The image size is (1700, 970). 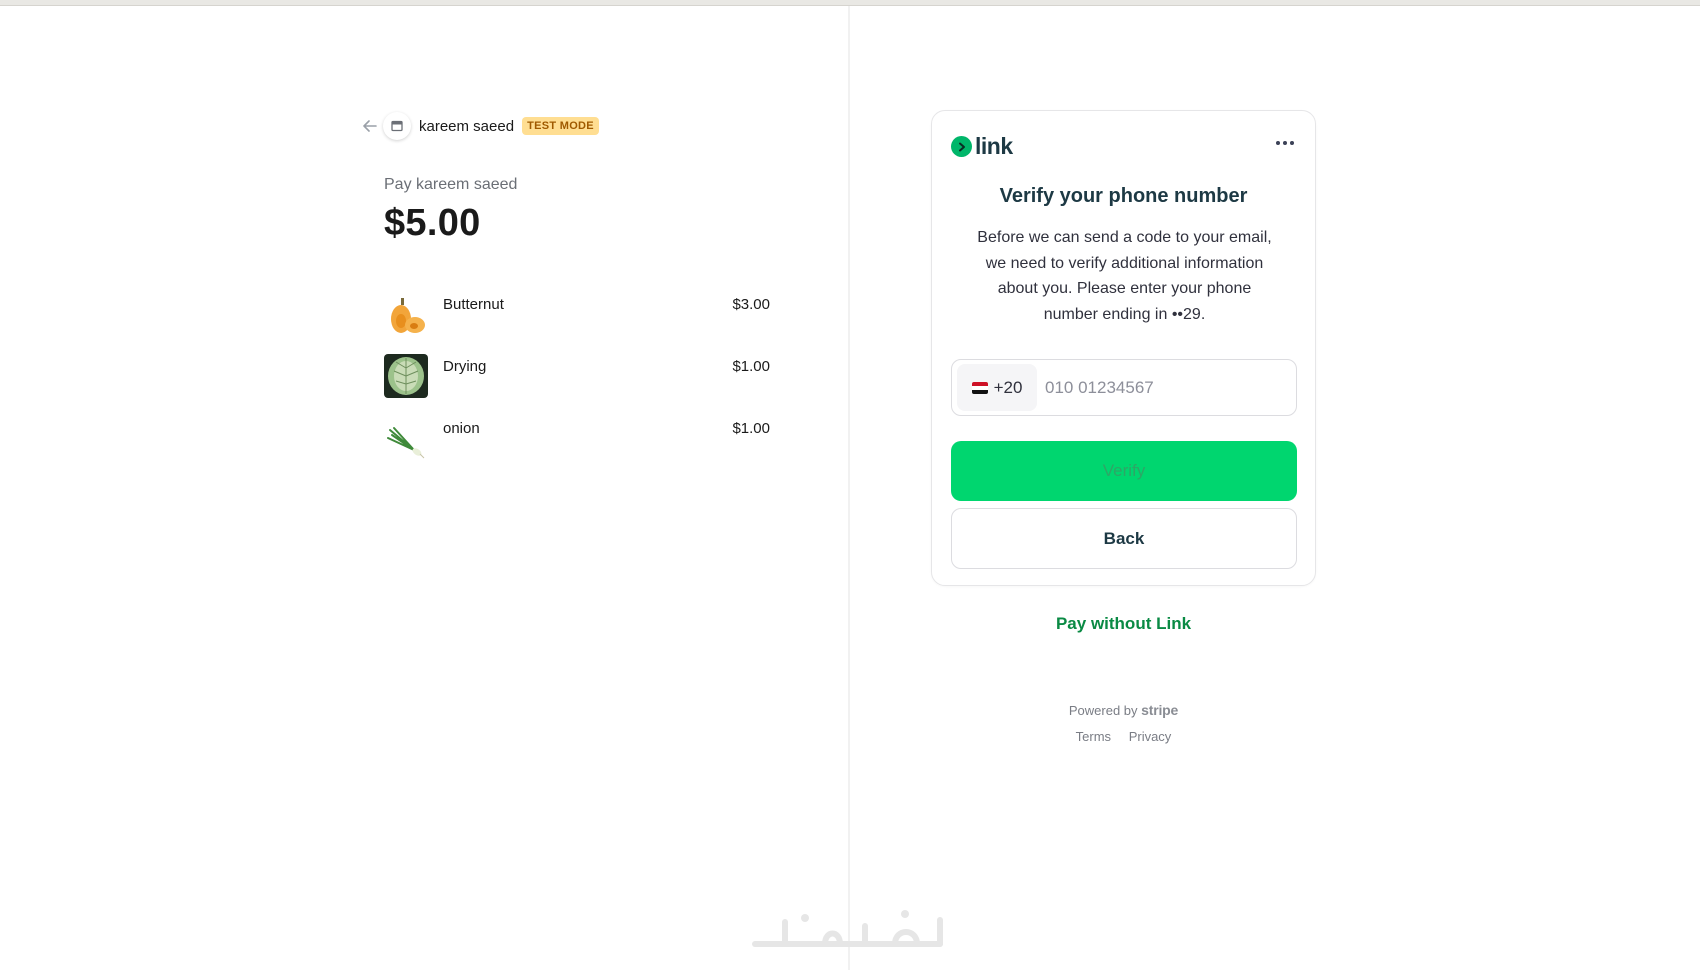 I want to click on legal-links: Terms Privacy, so click(x=1123, y=736).